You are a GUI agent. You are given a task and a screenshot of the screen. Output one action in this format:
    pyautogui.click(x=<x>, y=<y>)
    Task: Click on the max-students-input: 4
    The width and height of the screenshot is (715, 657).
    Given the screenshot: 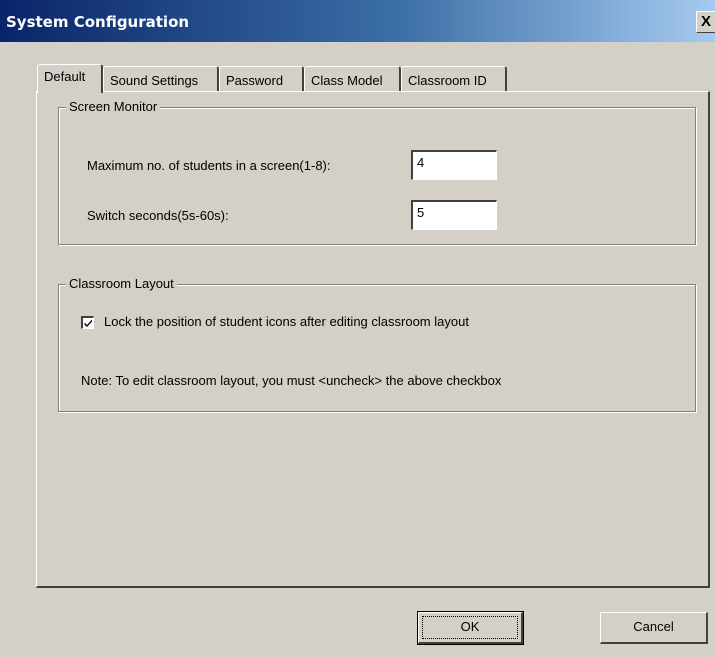 What is the action you would take?
    pyautogui.click(x=454, y=165)
    